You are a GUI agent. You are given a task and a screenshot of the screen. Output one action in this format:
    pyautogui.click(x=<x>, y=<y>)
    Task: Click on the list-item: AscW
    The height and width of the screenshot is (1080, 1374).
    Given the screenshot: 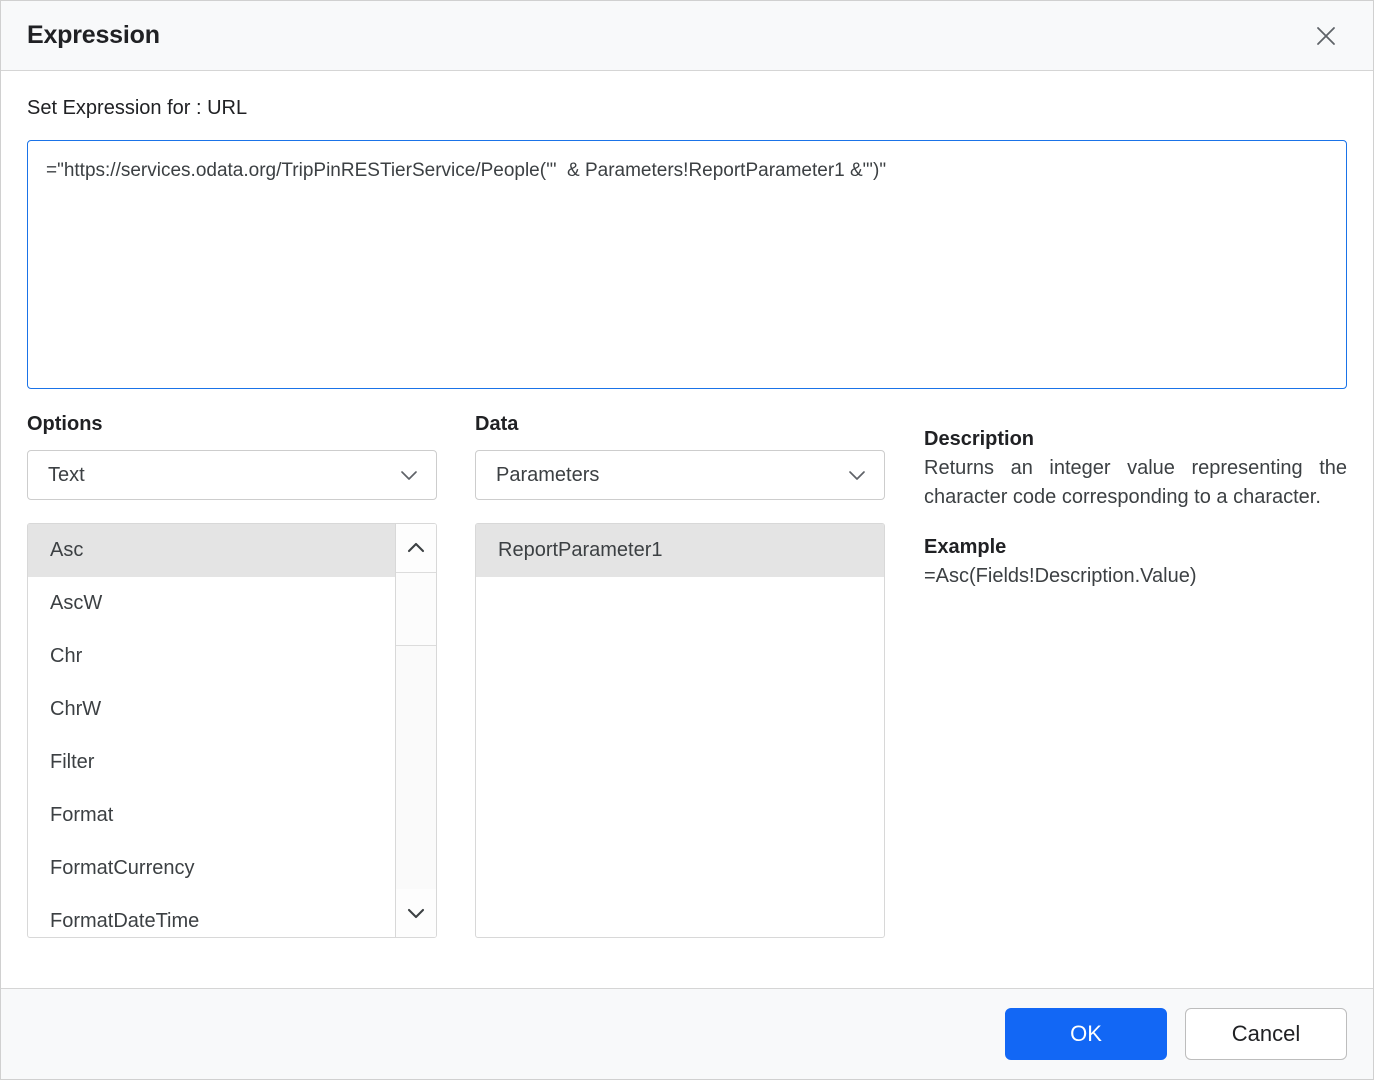 What is the action you would take?
    pyautogui.click(x=211, y=603)
    